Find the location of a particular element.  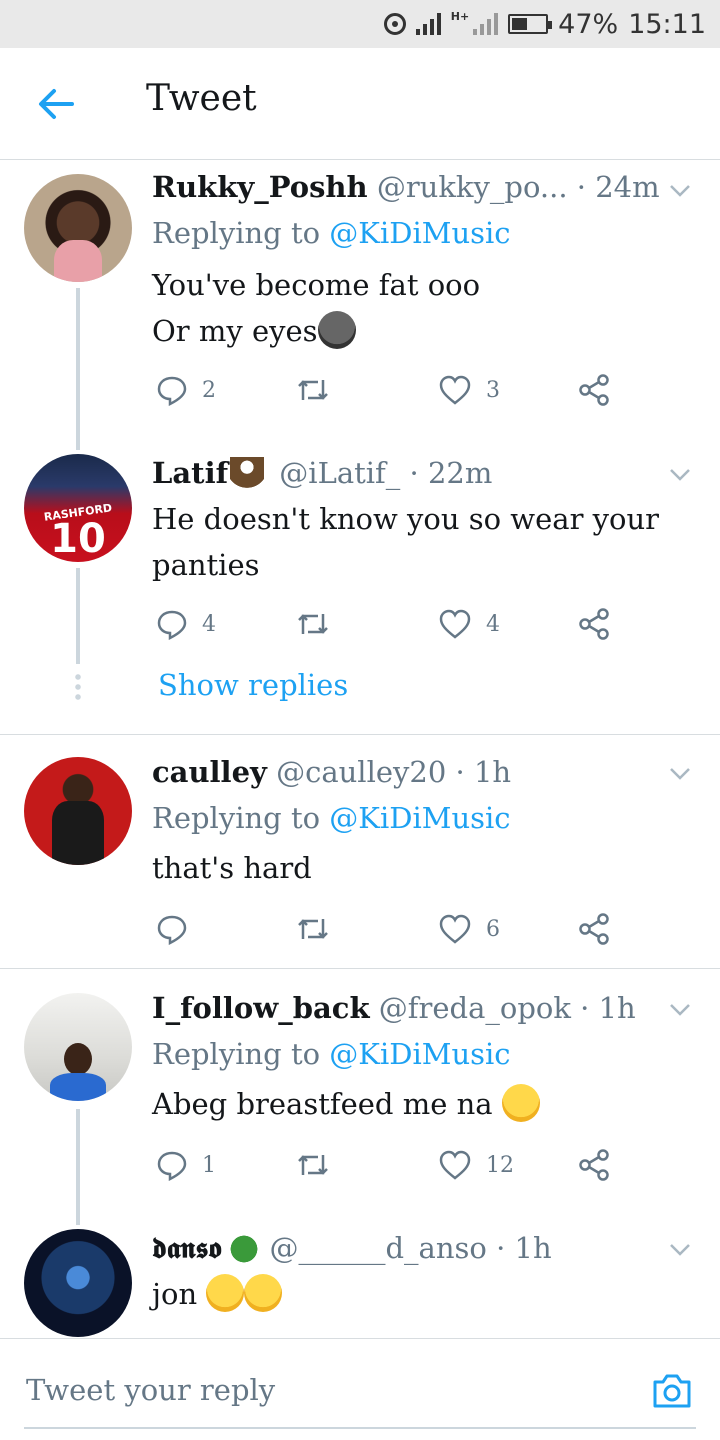

tweet-danso: 𝖉𝖆𝖓𝖘𝖔 @______d_anso · 1h jon is located at coordinates (360, 1281).